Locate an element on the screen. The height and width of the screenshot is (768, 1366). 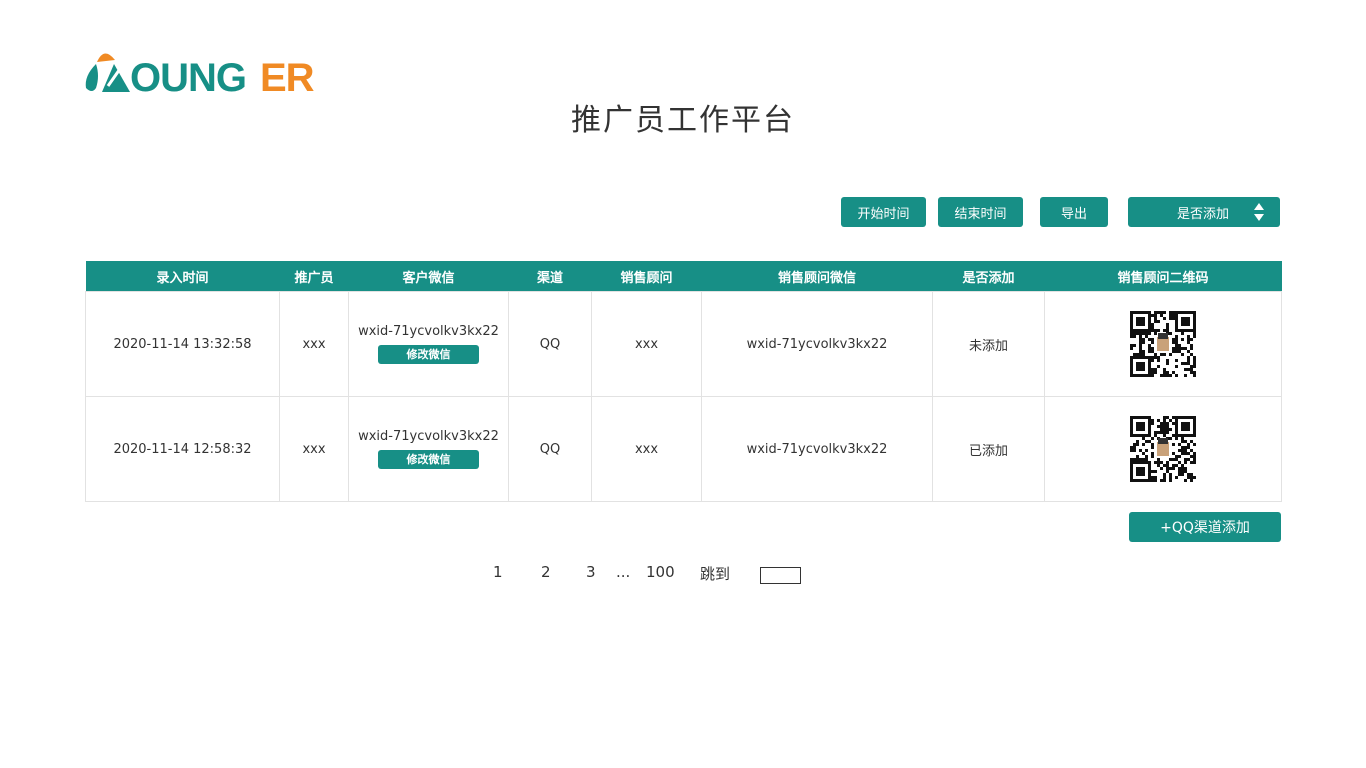
start-time-button: 开始时间 is located at coordinates (883, 212).